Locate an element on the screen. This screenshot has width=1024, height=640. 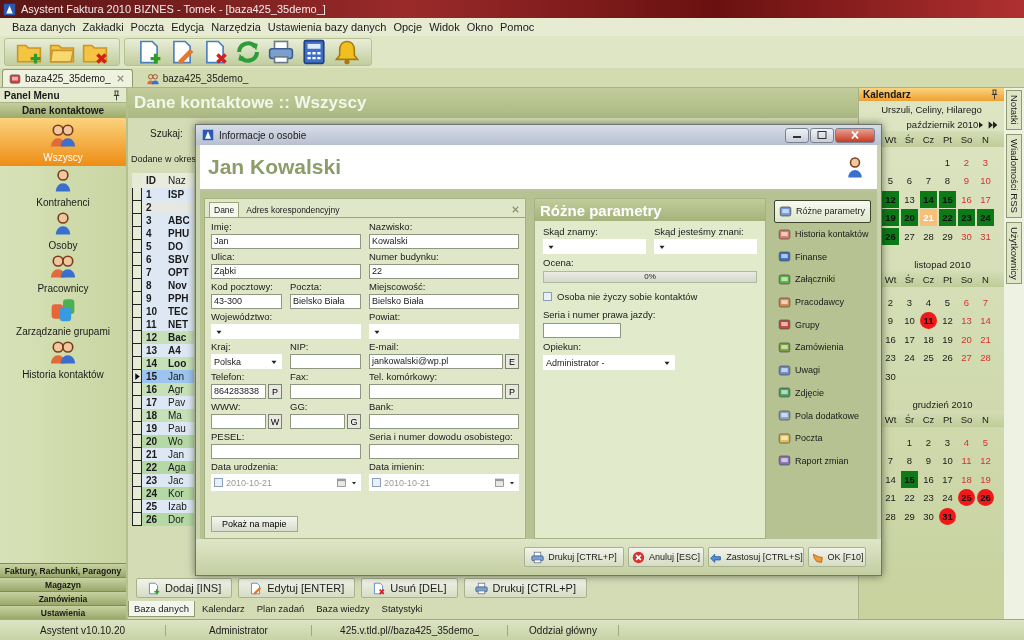
table-row: 12 Bac is located at coordinates (163, 337).